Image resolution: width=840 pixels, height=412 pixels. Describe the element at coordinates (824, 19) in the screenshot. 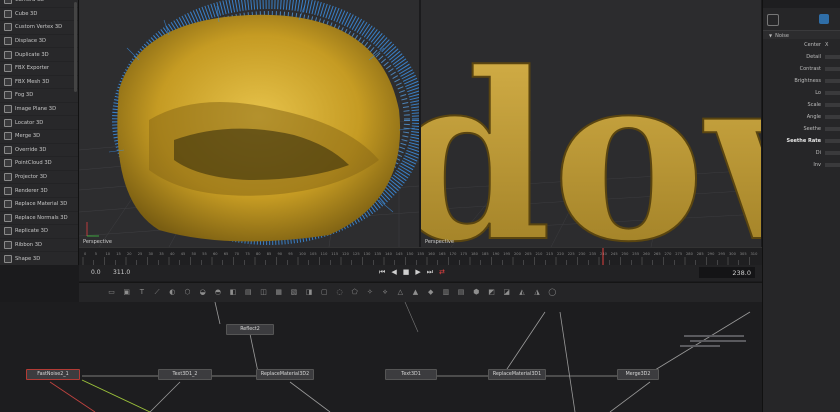

I see `inspector-active-tab-icon` at that location.